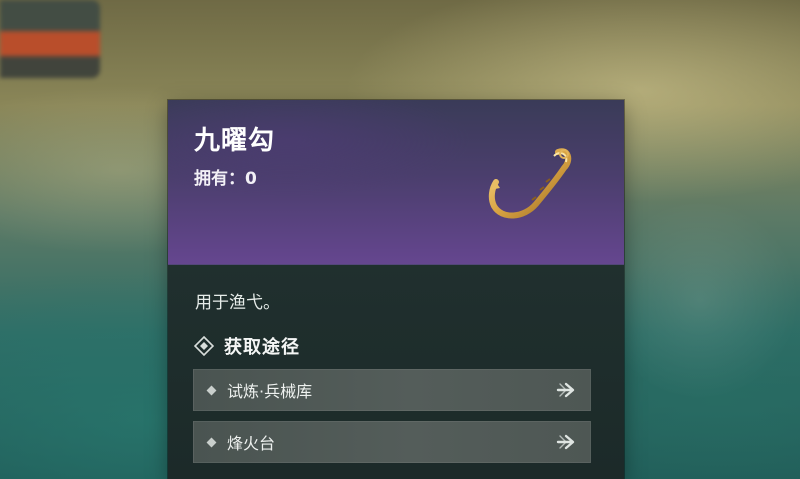  Describe the element at coordinates (235, 141) in the screenshot. I see `item-name: 九曜勾` at that location.